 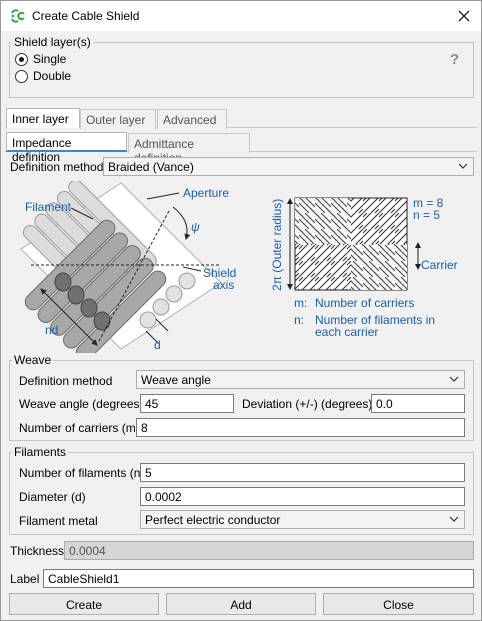 I want to click on thickness-input: 0.0004, so click(x=269, y=550).